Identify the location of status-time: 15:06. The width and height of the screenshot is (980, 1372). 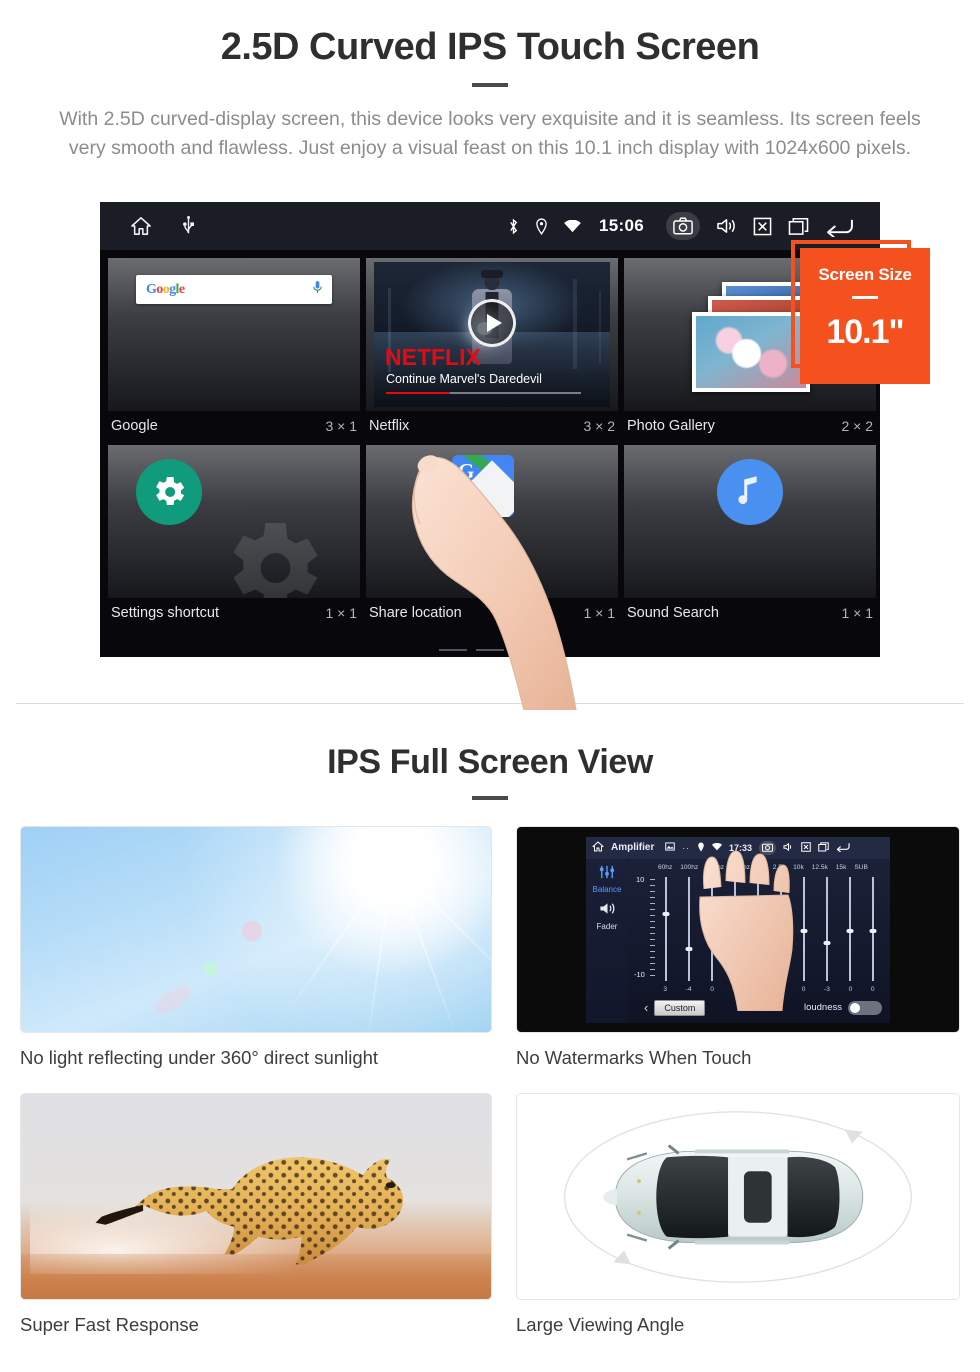
(621, 225).